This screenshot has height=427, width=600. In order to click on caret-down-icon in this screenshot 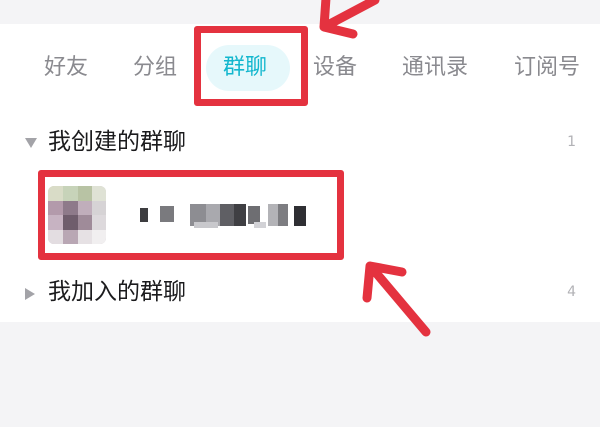, I will do `click(31, 143)`.